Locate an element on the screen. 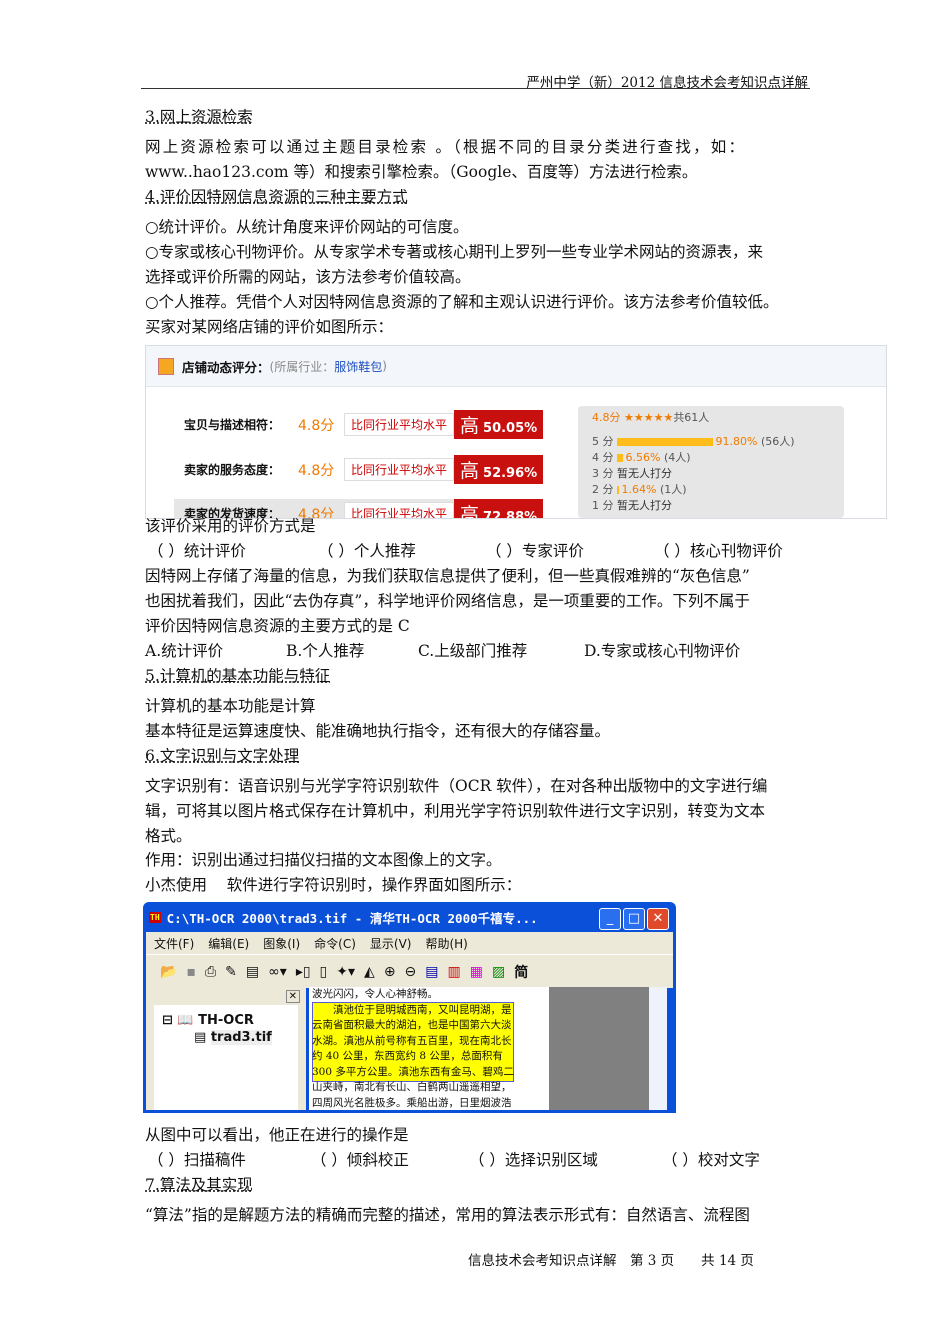 This screenshot has width=950, height=1344. paragraph-line: 小杰使用 软件进行字符识别时，操作界面如图所示： is located at coordinates (333, 885).